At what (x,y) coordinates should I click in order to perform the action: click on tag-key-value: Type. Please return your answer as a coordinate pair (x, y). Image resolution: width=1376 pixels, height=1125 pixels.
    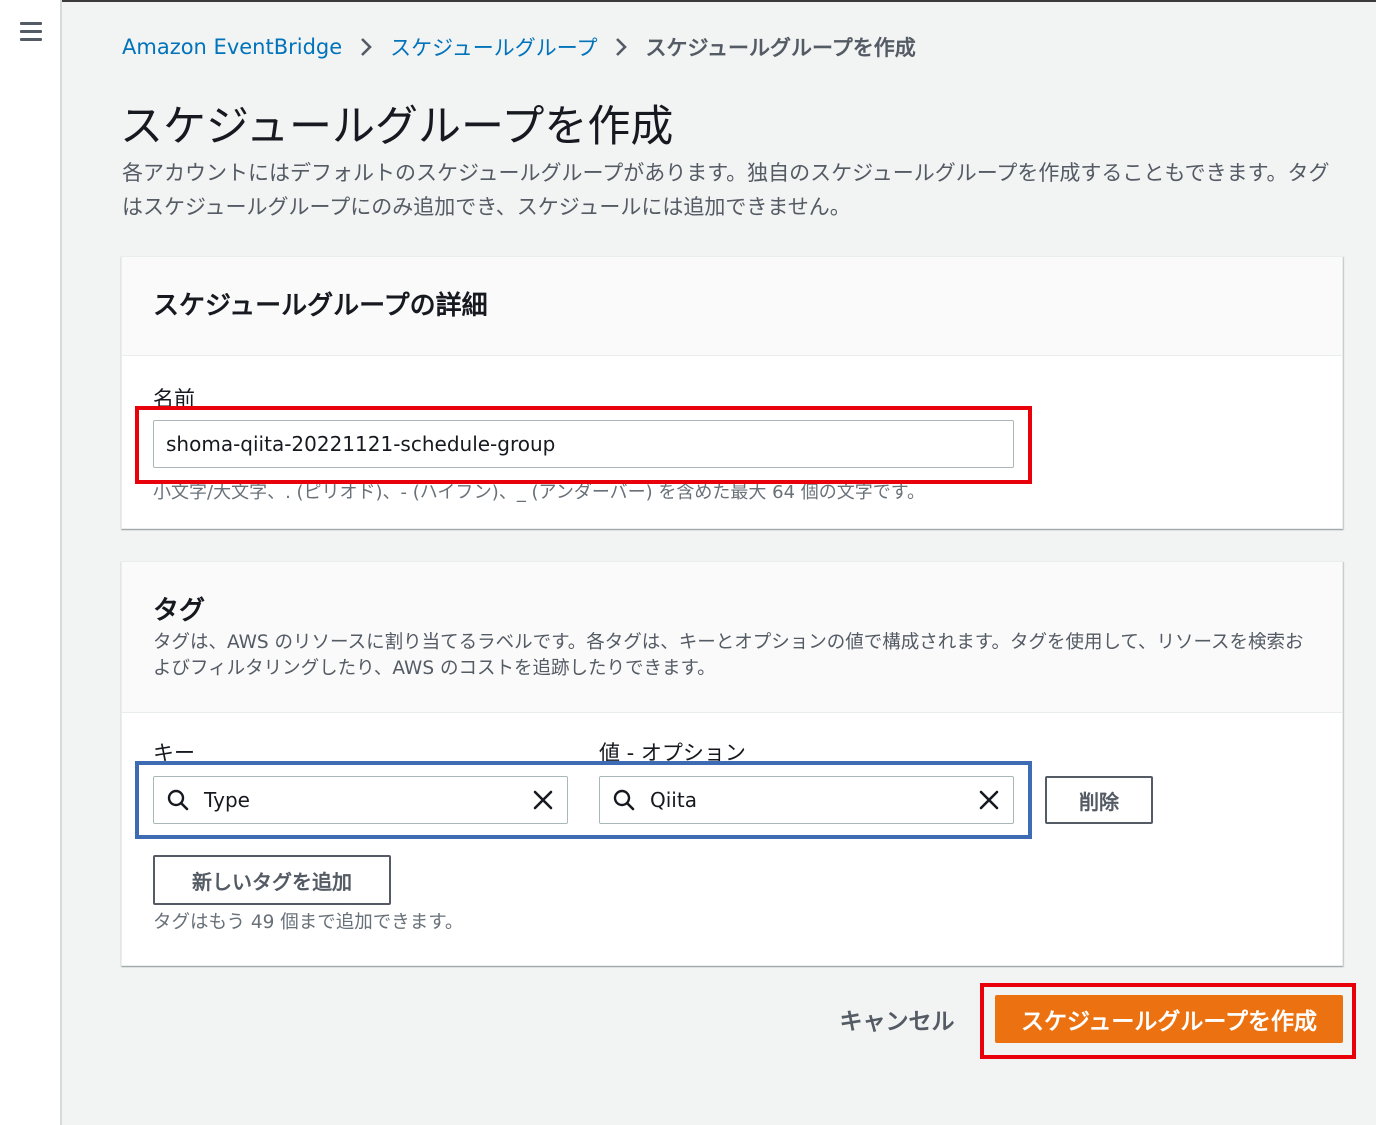
    Looking at the image, I should click on (227, 800).